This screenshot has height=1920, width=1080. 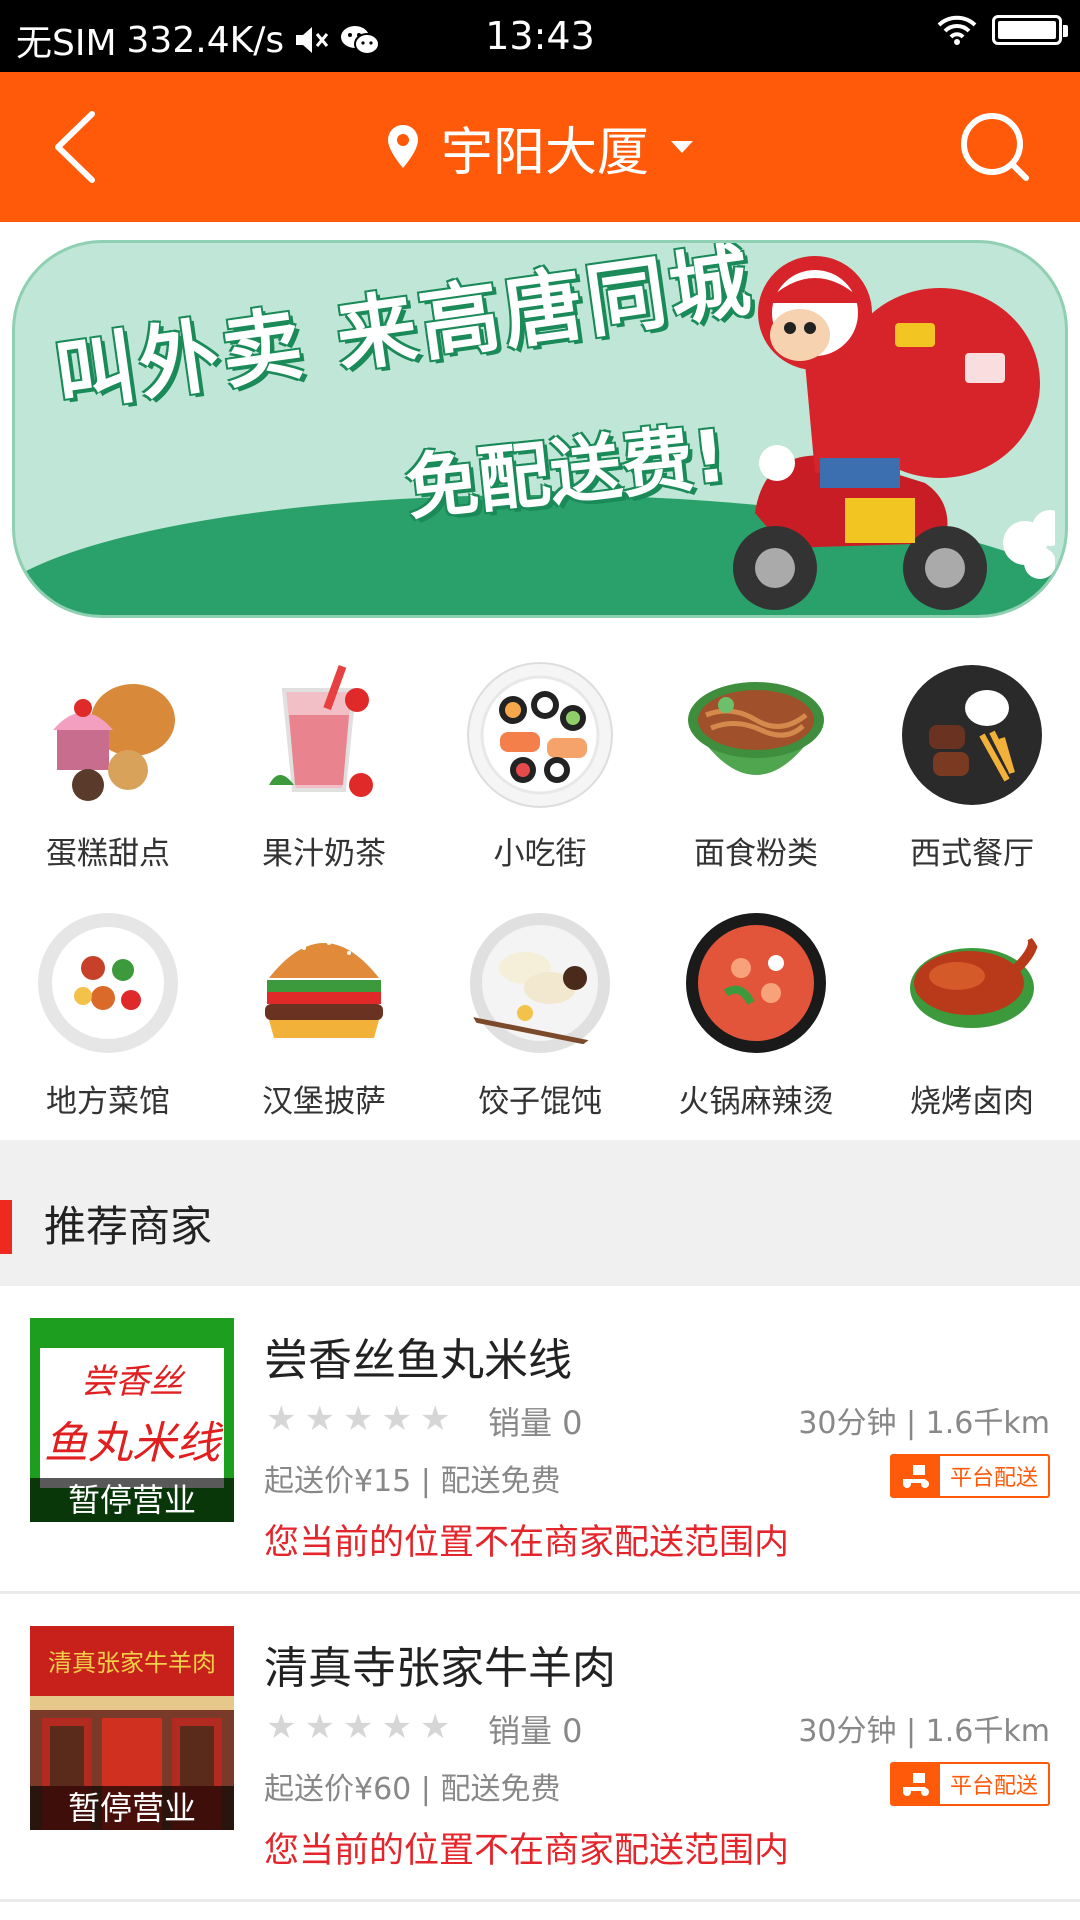 I want to click on shop-price: 起送价¥15 | 配送免费, so click(x=412, y=1481).